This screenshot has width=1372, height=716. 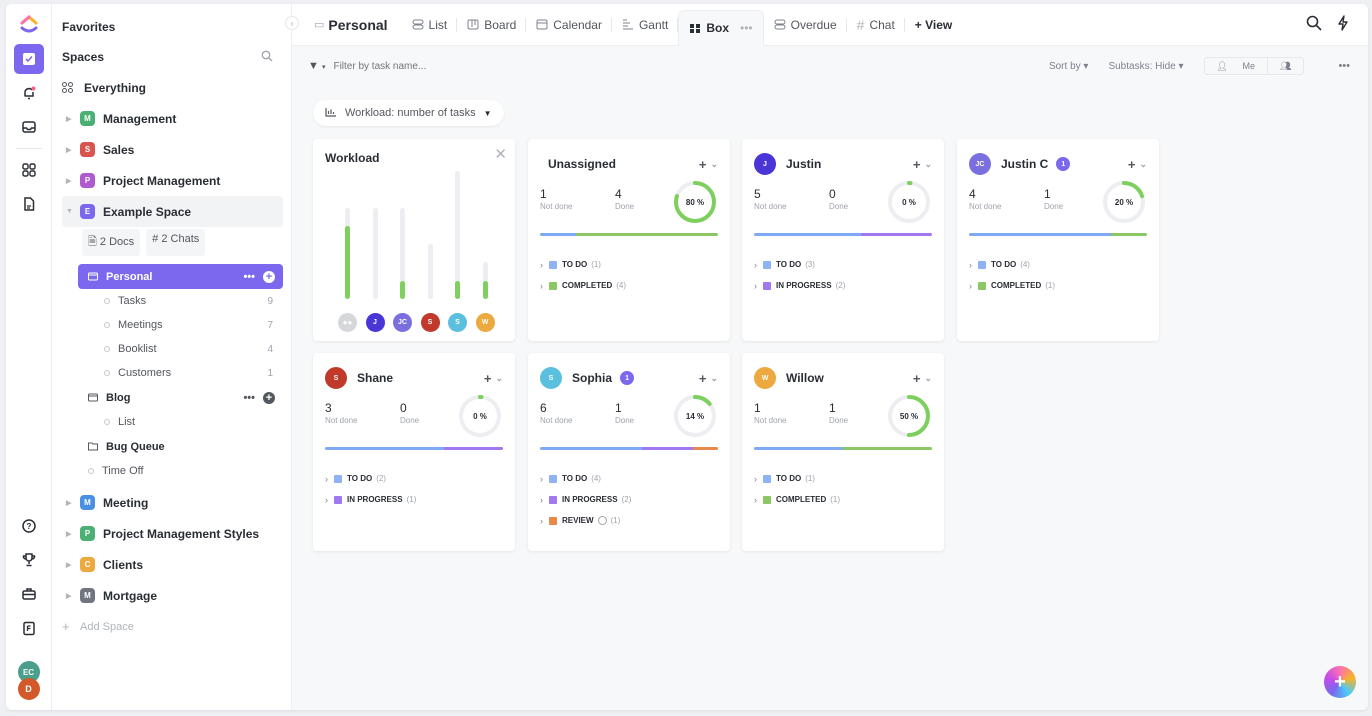 What do you see at coordinates (172, 533) in the screenshot?
I see `sidebar-space-project-management-styles: ▶ P Project Management Styles` at bounding box center [172, 533].